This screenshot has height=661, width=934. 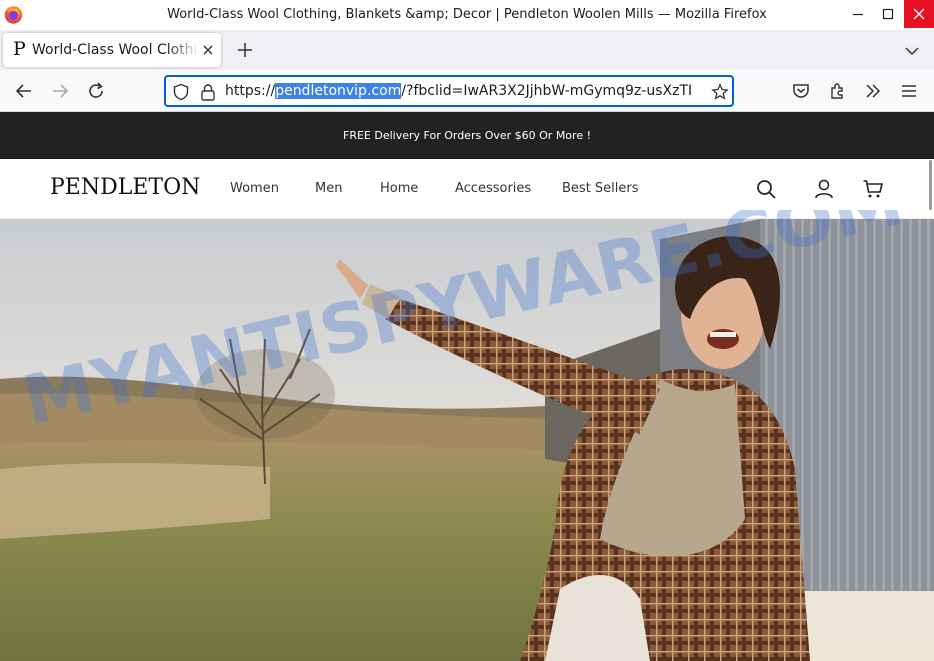 I want to click on lock-icon, so click(x=208, y=92).